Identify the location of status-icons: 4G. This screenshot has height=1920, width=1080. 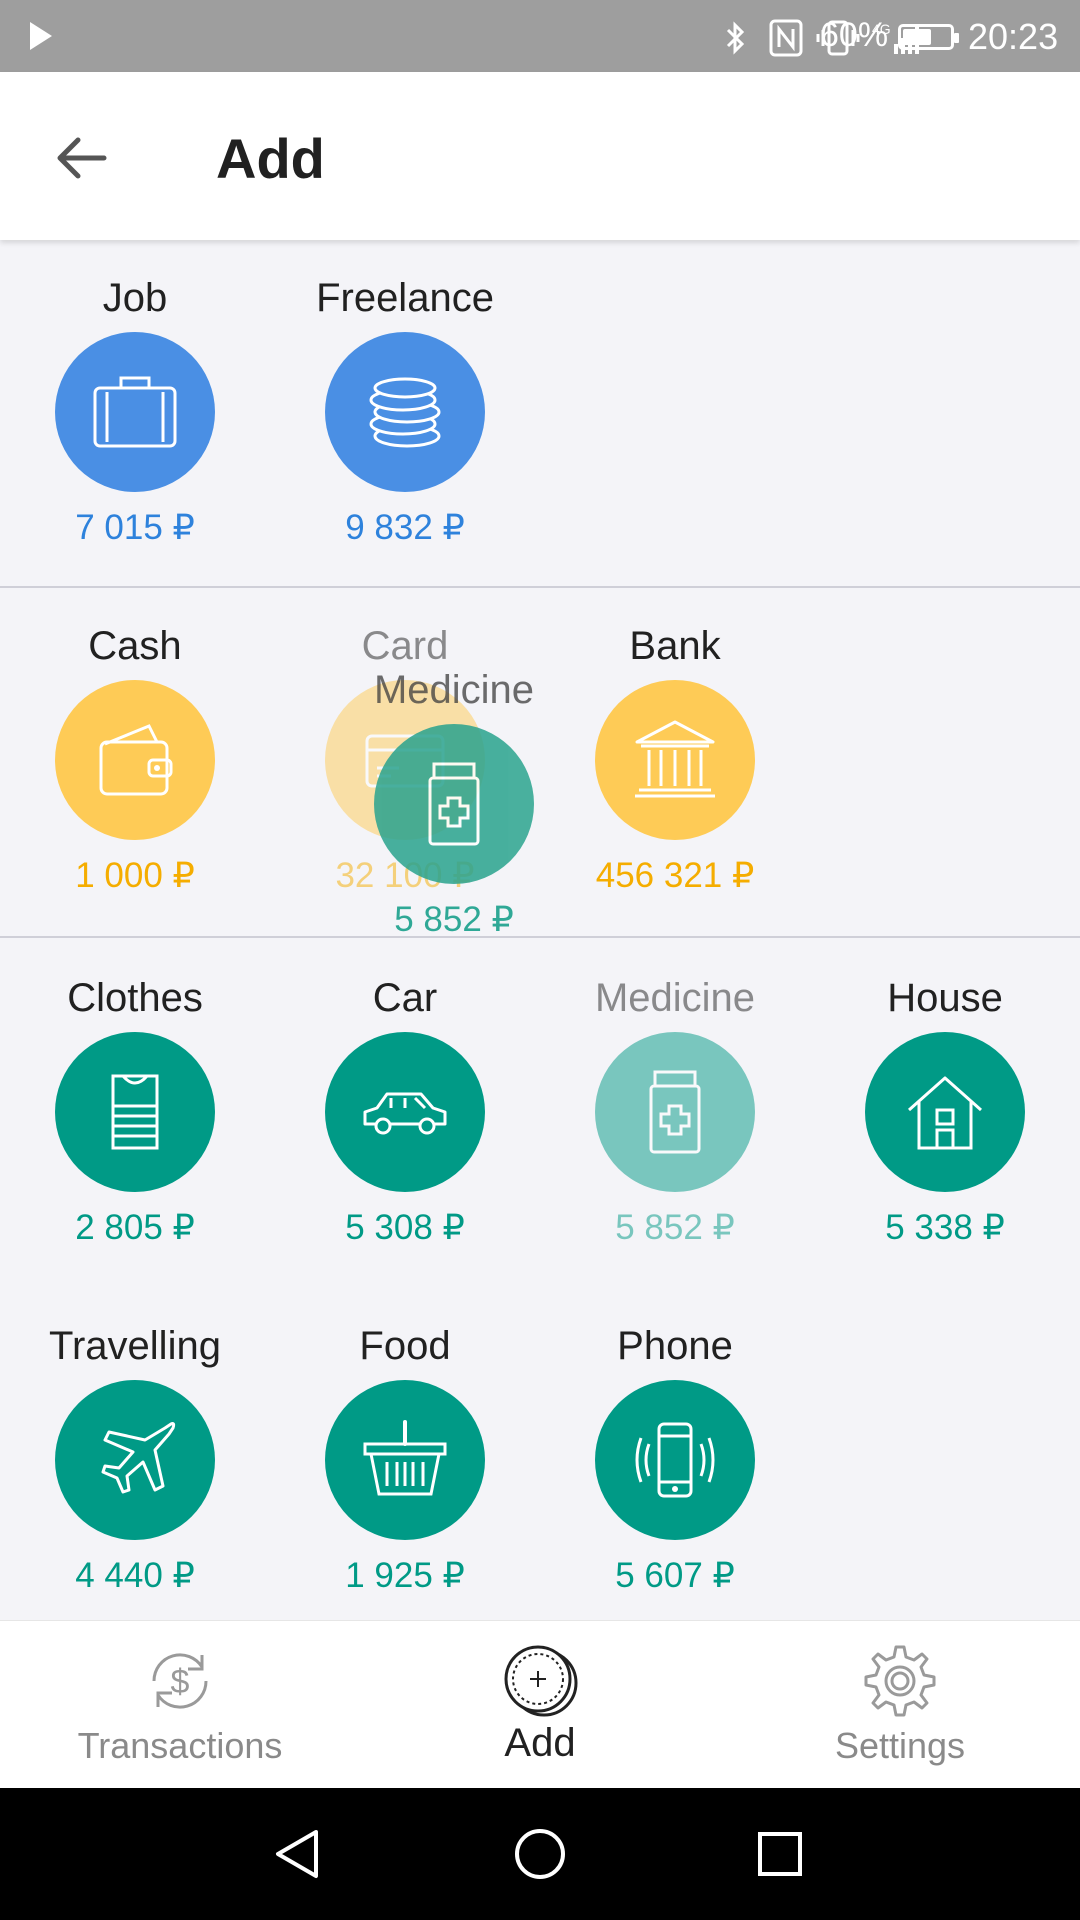
(818, 38).